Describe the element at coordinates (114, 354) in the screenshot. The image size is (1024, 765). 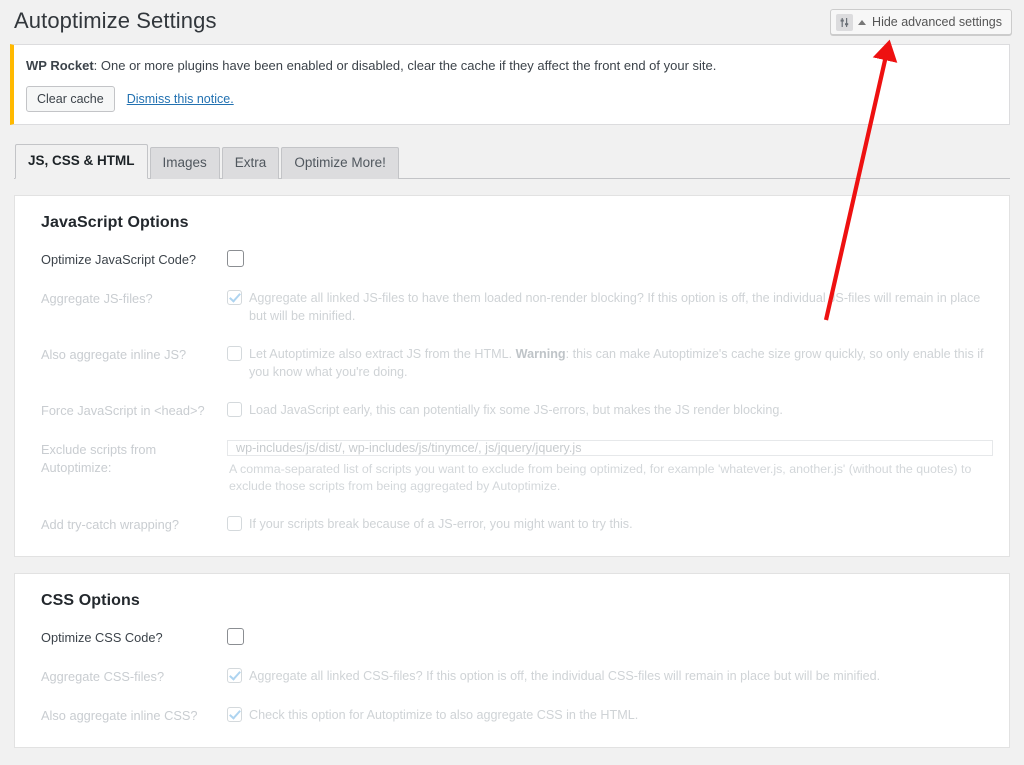
I see `row-label-aggregate-inline-js: Also aggregate inline JS?` at that location.